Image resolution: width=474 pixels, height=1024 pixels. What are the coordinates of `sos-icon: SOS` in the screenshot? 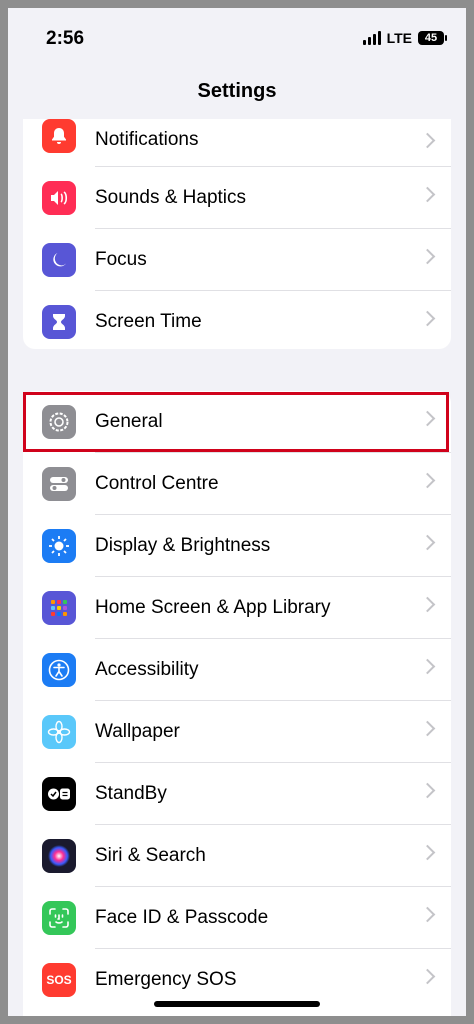 It's located at (59, 980).